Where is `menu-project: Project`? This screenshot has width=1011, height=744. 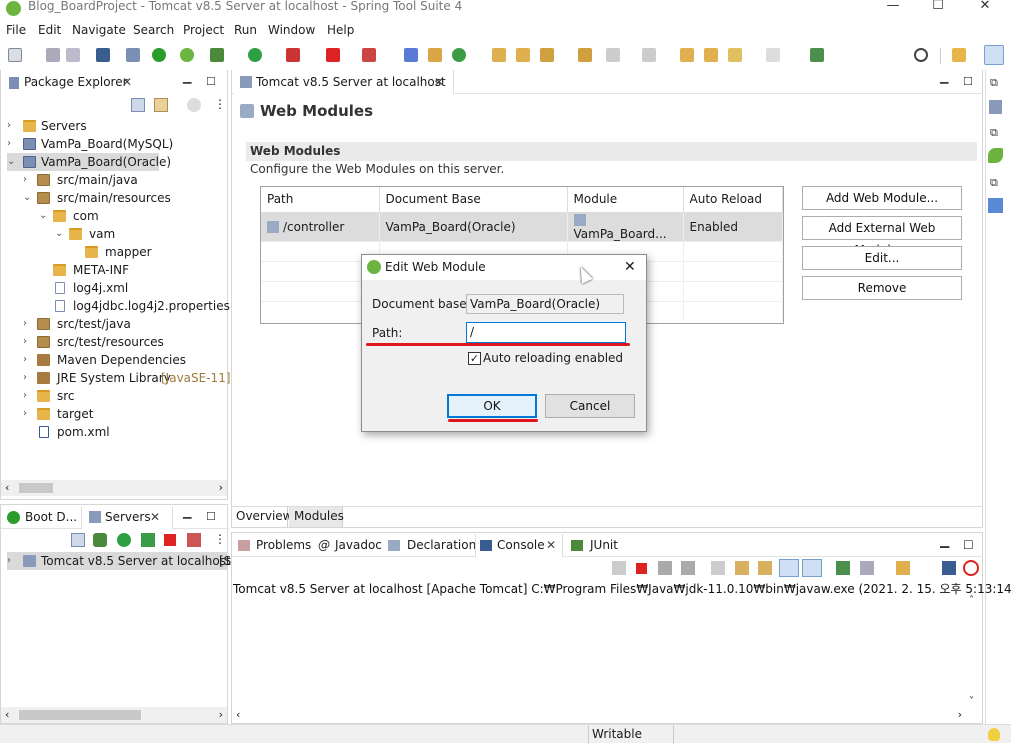 menu-project: Project is located at coordinates (203, 30).